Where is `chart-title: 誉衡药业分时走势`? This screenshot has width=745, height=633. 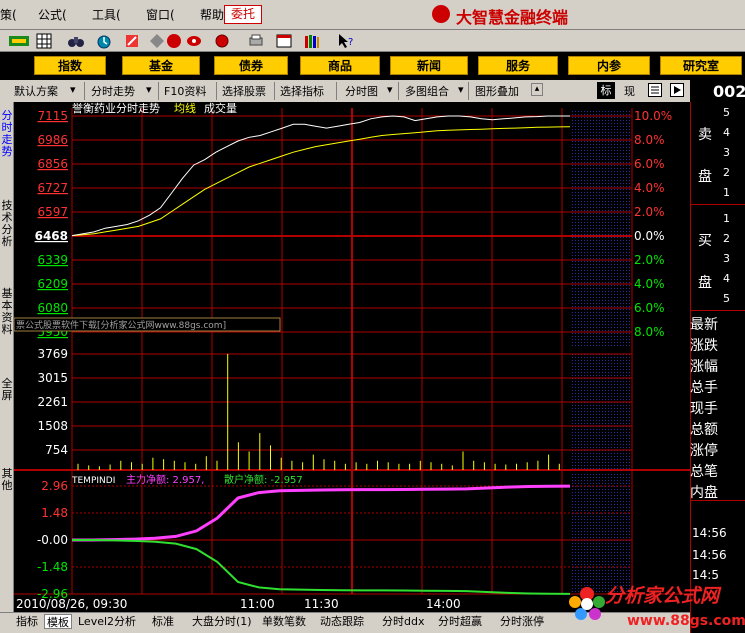 chart-title: 誉衡药业分时走势 is located at coordinates (116, 108).